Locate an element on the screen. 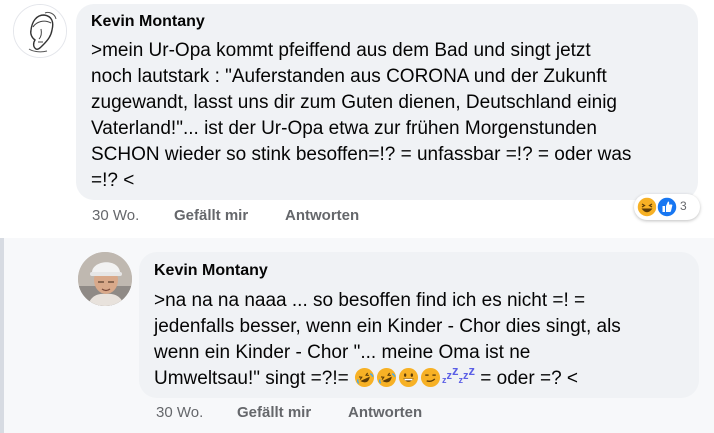 The image size is (714, 433). sketch-face-avatar-image is located at coordinates (40, 31).